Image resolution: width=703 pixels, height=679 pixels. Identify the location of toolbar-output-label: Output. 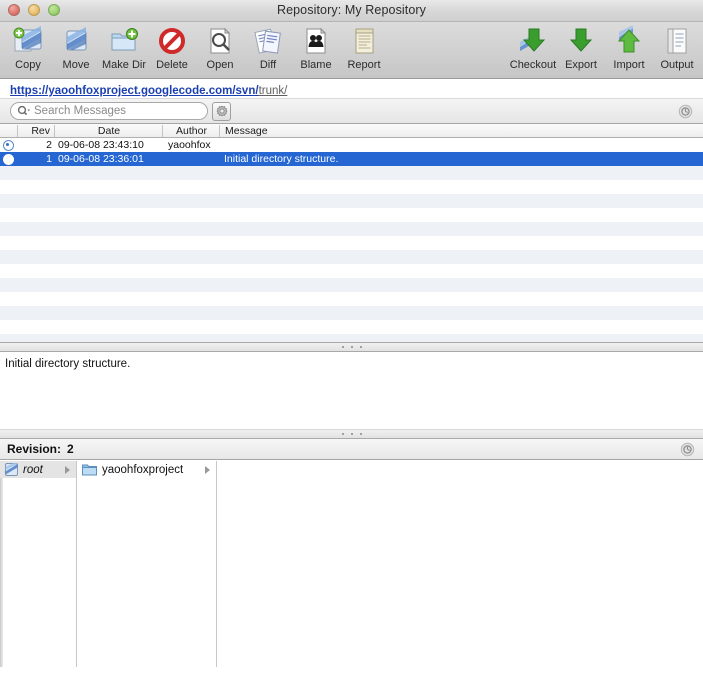
(677, 65).